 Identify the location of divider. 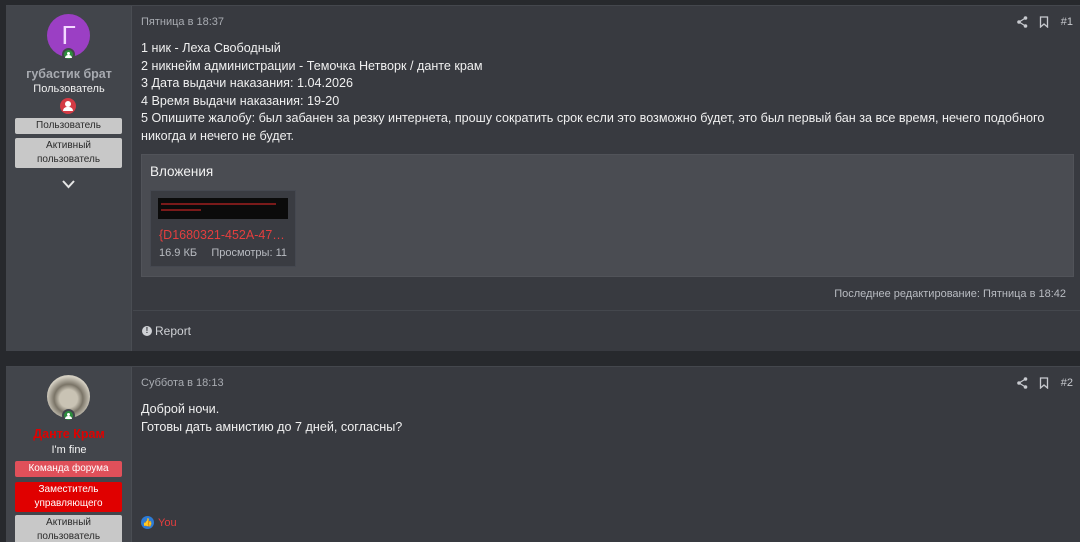
(606, 310).